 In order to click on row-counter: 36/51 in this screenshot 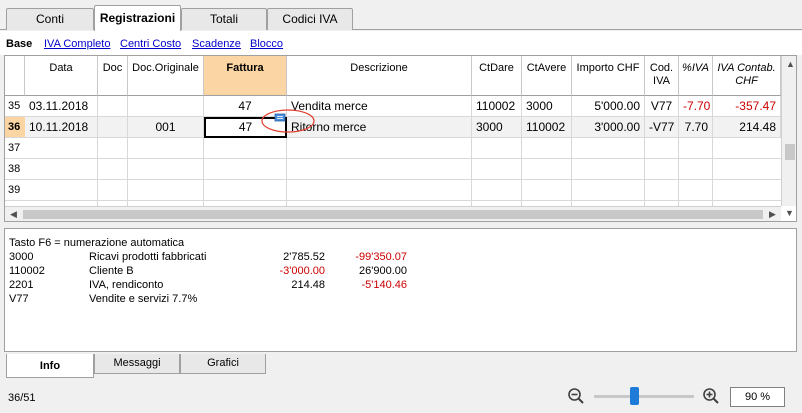, I will do `click(22, 398)`.